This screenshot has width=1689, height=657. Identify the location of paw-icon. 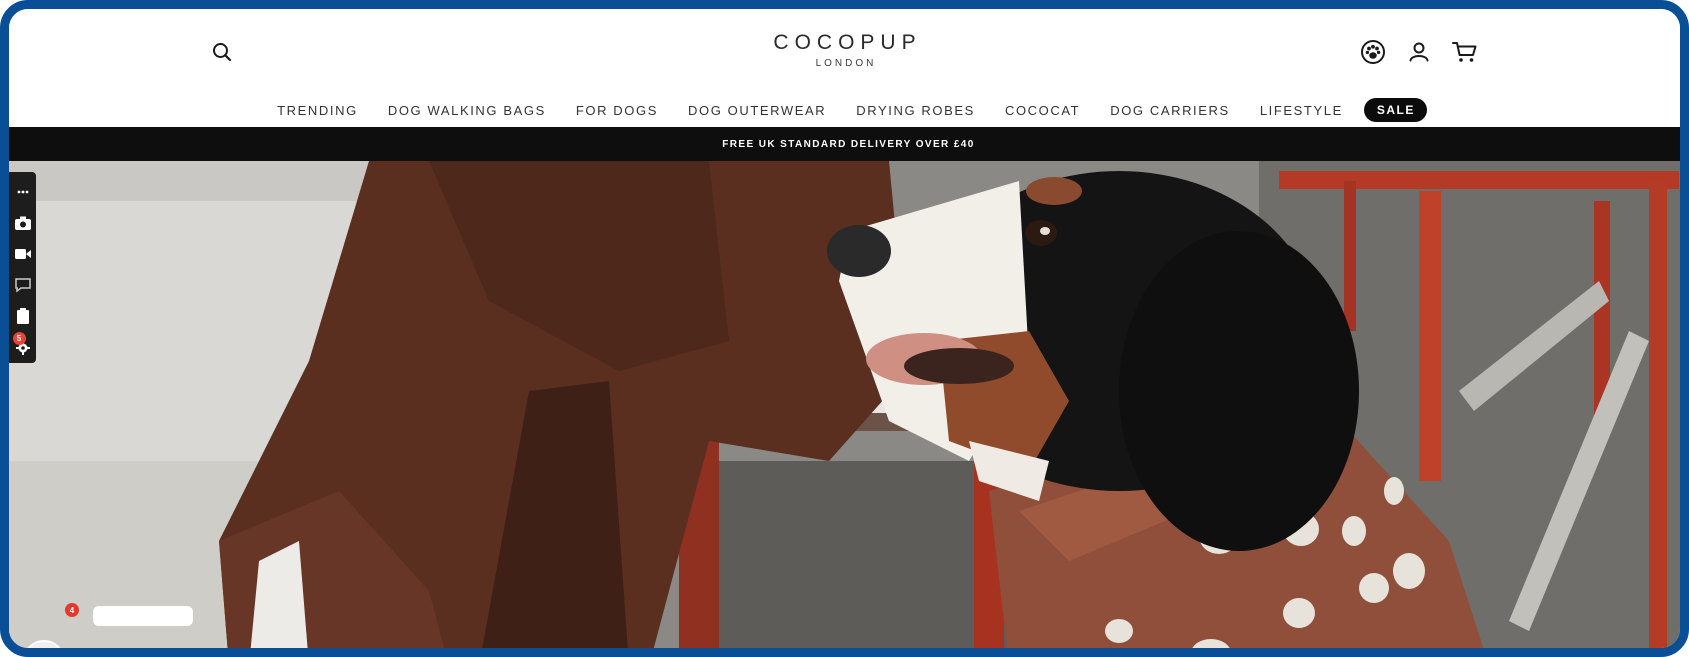
(1373, 52).